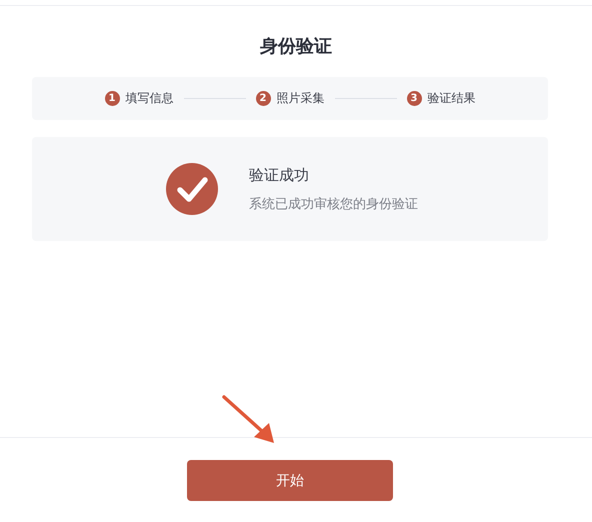 The height and width of the screenshot is (522, 592). What do you see at coordinates (296, 47) in the screenshot?
I see `page-title: 身份验证` at bounding box center [296, 47].